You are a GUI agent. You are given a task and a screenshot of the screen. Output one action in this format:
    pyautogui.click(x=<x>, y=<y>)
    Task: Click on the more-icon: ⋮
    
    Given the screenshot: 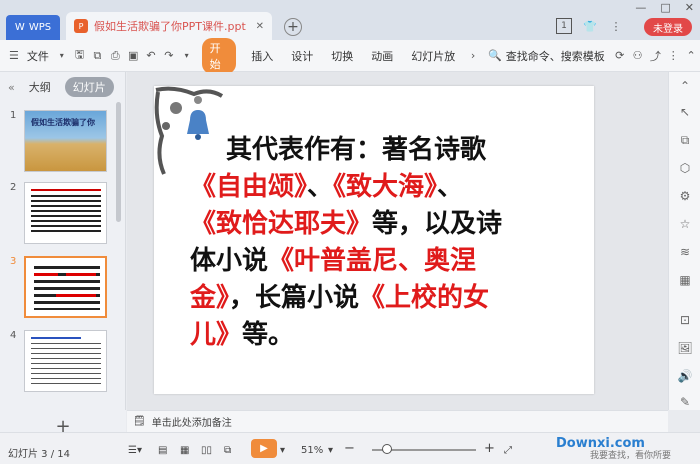 What is the action you would take?
    pyautogui.click(x=673, y=56)
    